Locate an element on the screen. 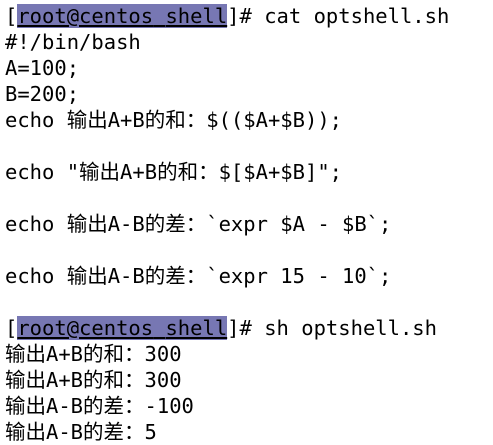 This screenshot has width=493, height=445. command-sh: sh optshell.sh is located at coordinates (350, 328).